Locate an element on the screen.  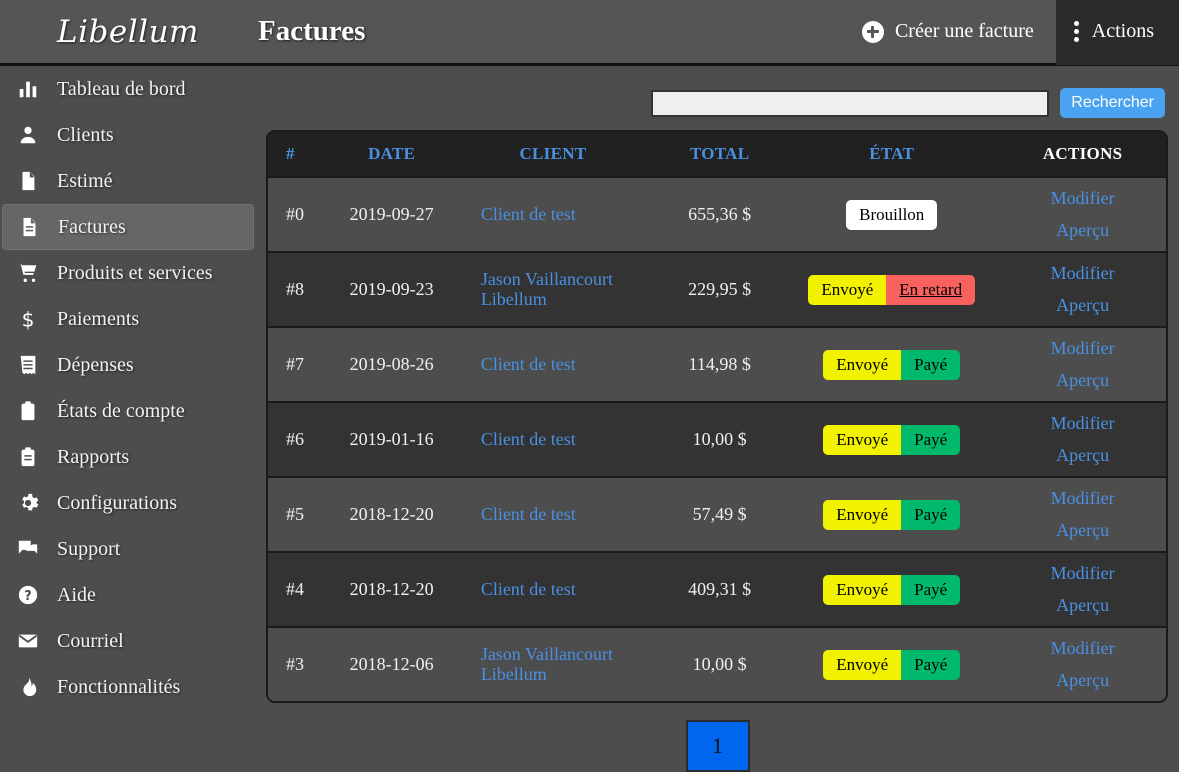
sidebar-item-d-penses: Dépenses is located at coordinates (128, 365).